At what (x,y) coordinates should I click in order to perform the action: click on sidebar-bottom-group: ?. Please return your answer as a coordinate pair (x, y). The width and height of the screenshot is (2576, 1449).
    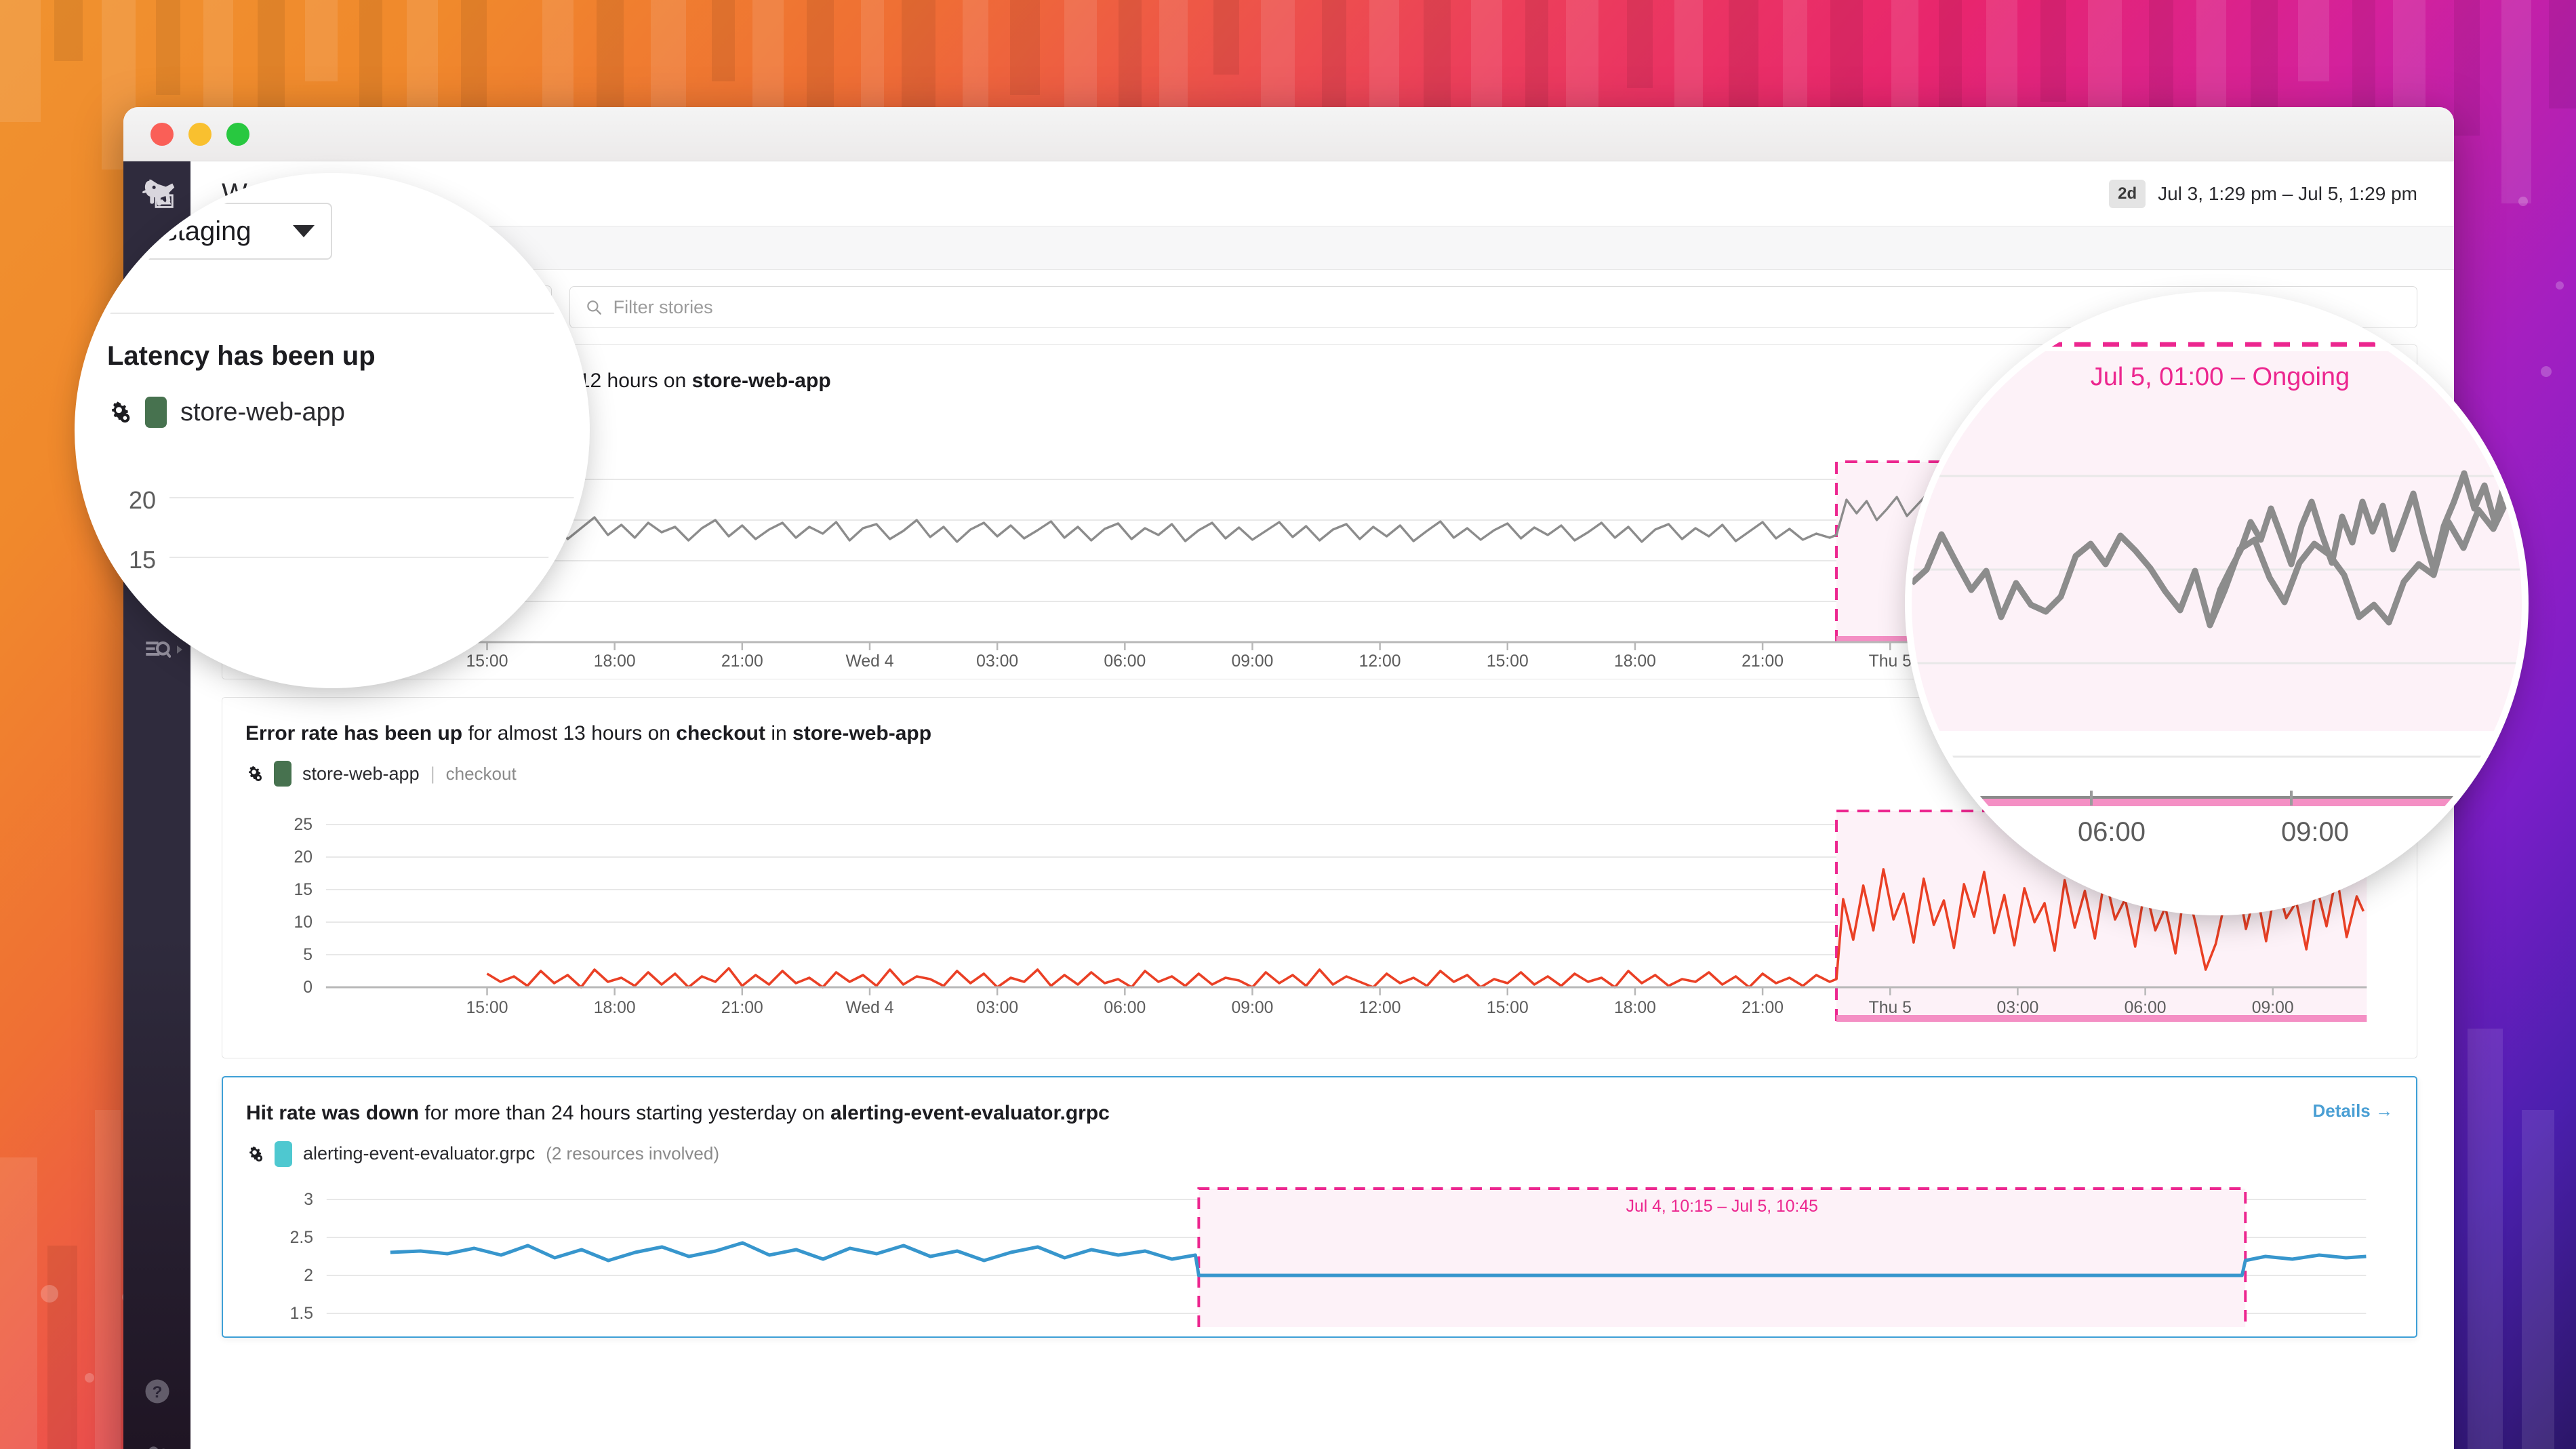
    Looking at the image, I should click on (156, 1404).